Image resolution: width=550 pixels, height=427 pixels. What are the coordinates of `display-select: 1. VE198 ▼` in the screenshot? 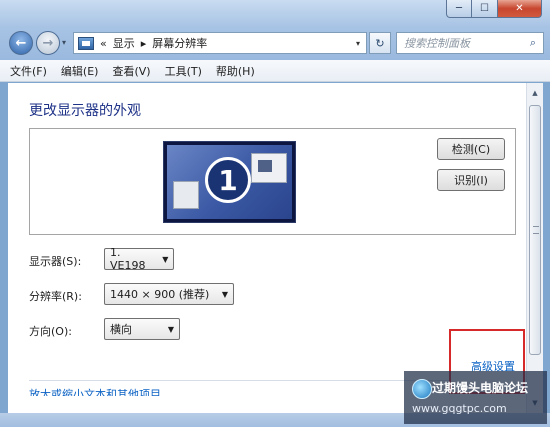 It's located at (139, 259).